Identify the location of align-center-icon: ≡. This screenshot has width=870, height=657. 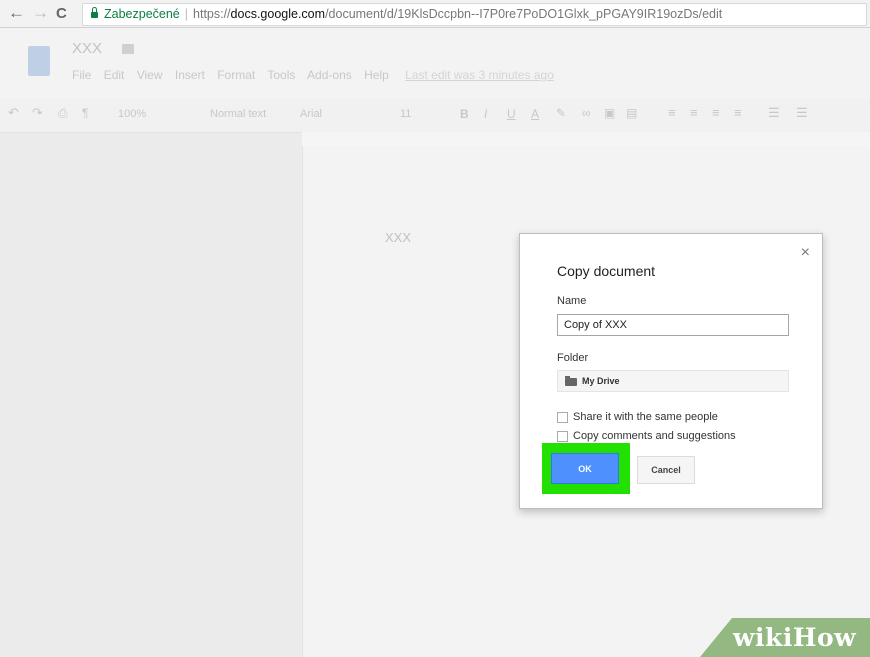
(694, 112).